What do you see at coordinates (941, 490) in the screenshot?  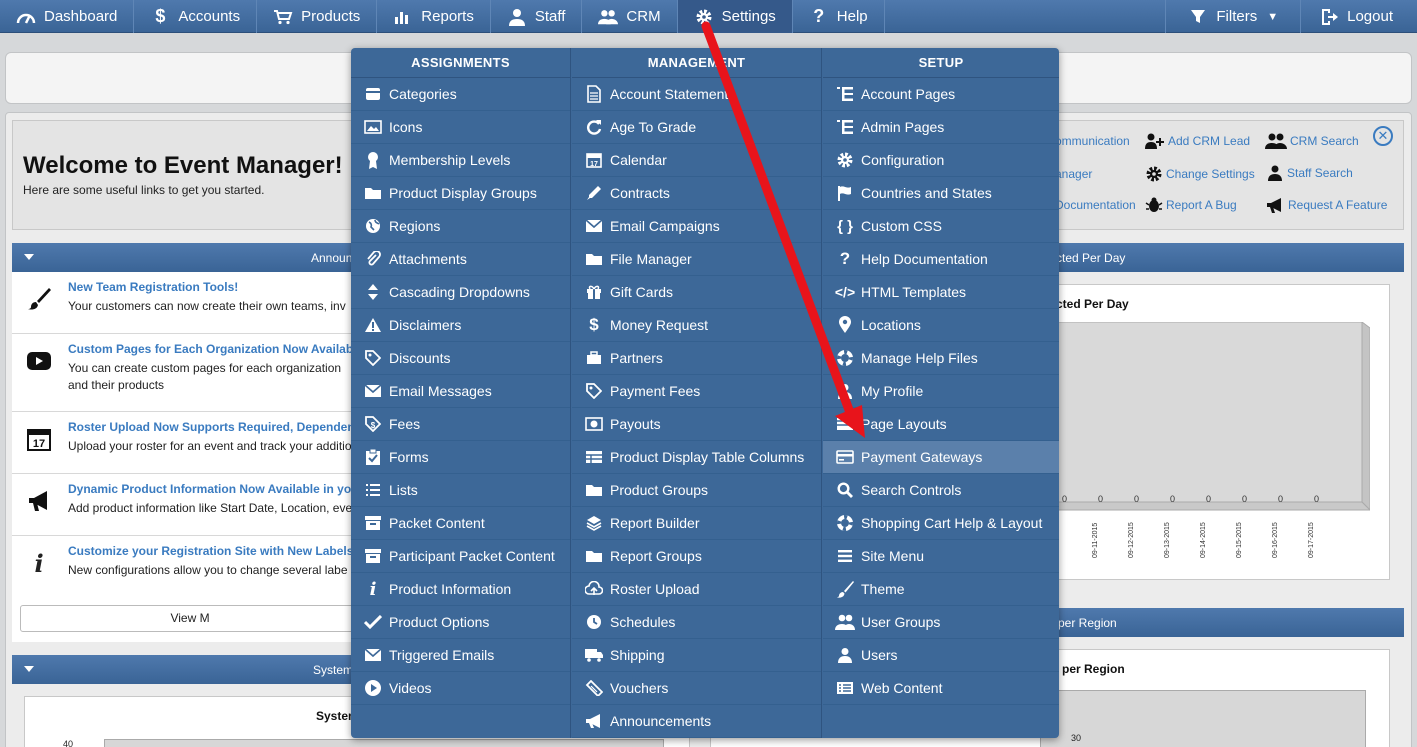 I see `menu-item-search-controls: Search Controls` at bounding box center [941, 490].